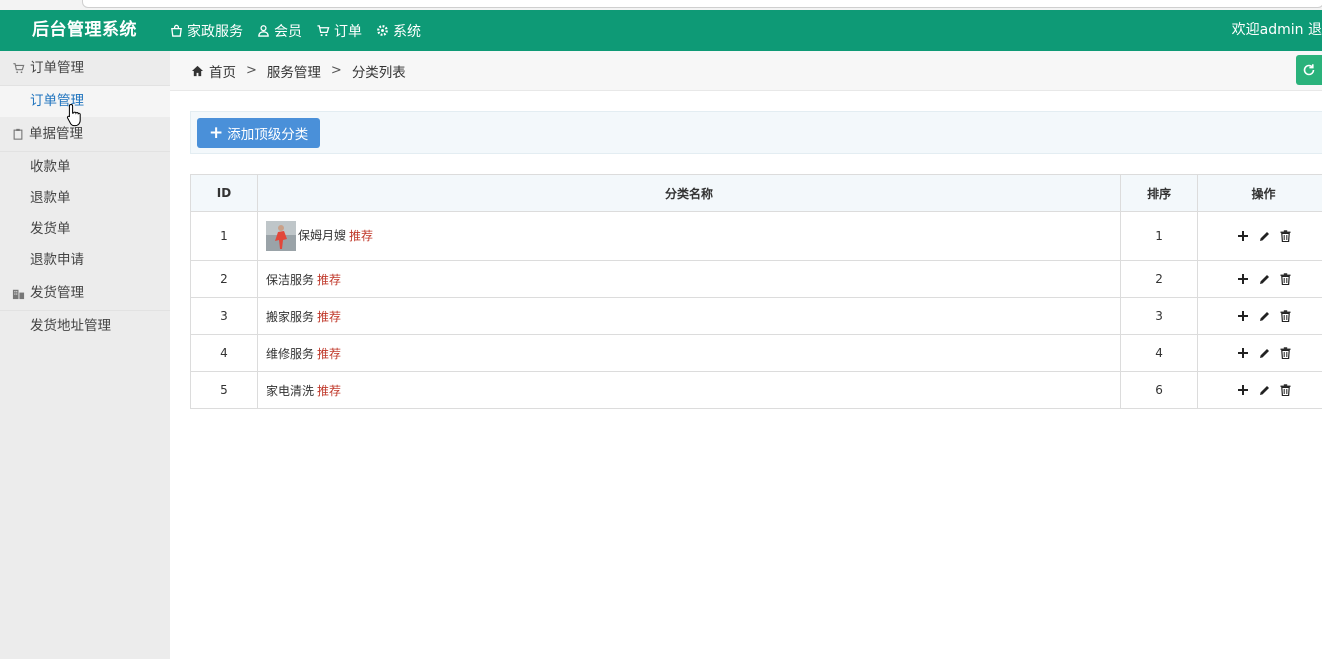  Describe the element at coordinates (222, 71) in the screenshot. I see `breadcrumb-home: 首页` at that location.